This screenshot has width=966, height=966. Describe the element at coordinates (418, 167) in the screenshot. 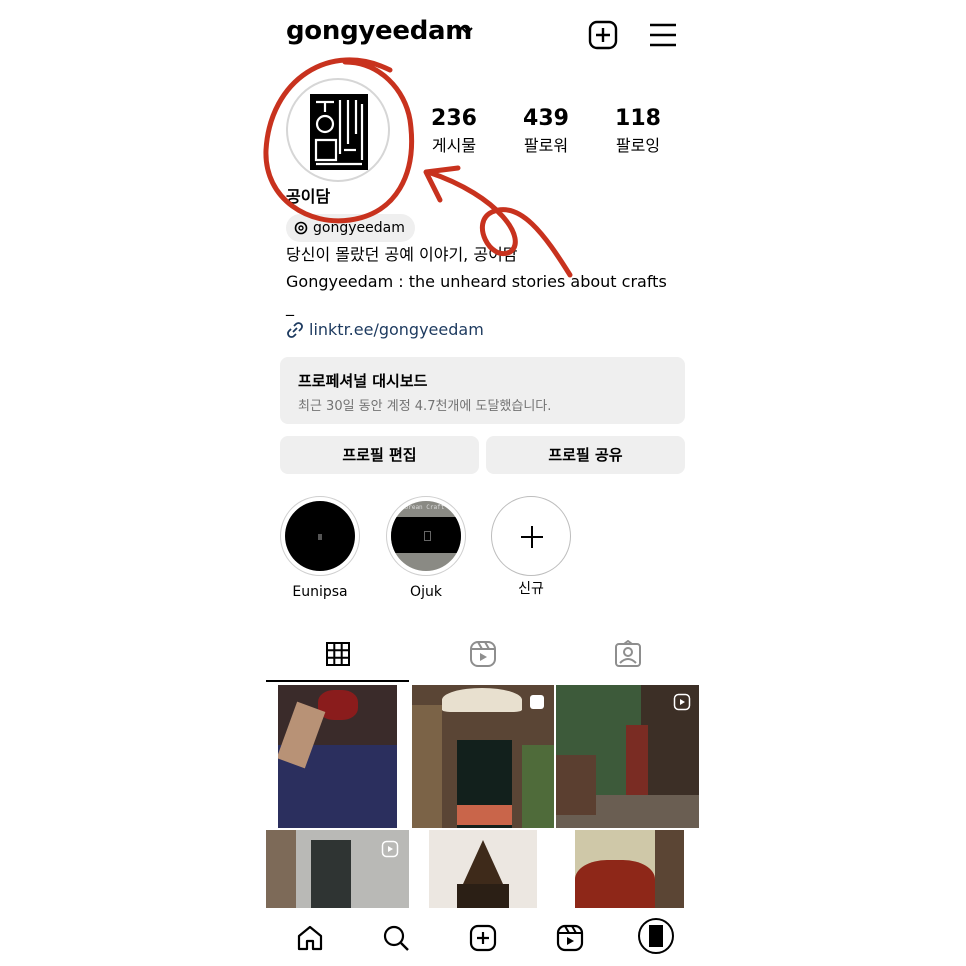

I see `annotation-overlay` at that location.